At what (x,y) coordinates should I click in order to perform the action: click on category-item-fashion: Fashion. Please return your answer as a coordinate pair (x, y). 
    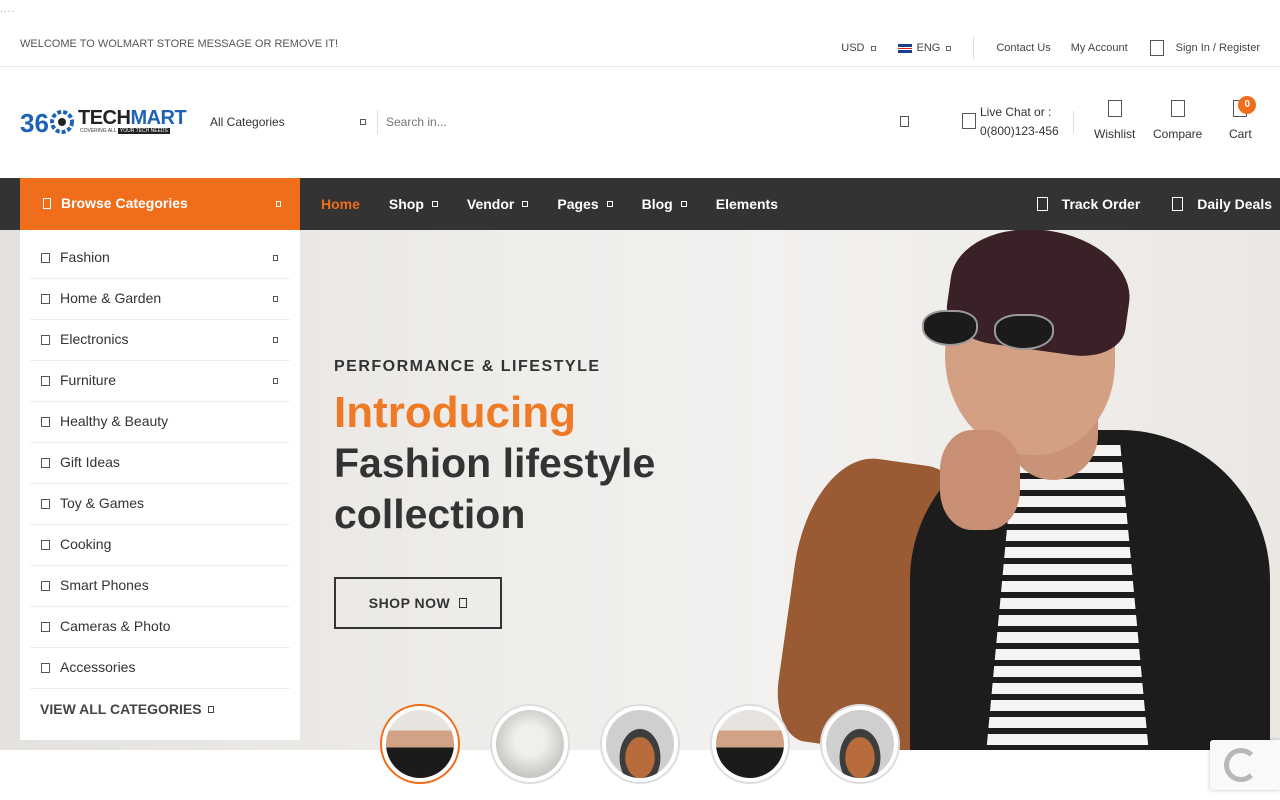
    Looking at the image, I should click on (160, 258).